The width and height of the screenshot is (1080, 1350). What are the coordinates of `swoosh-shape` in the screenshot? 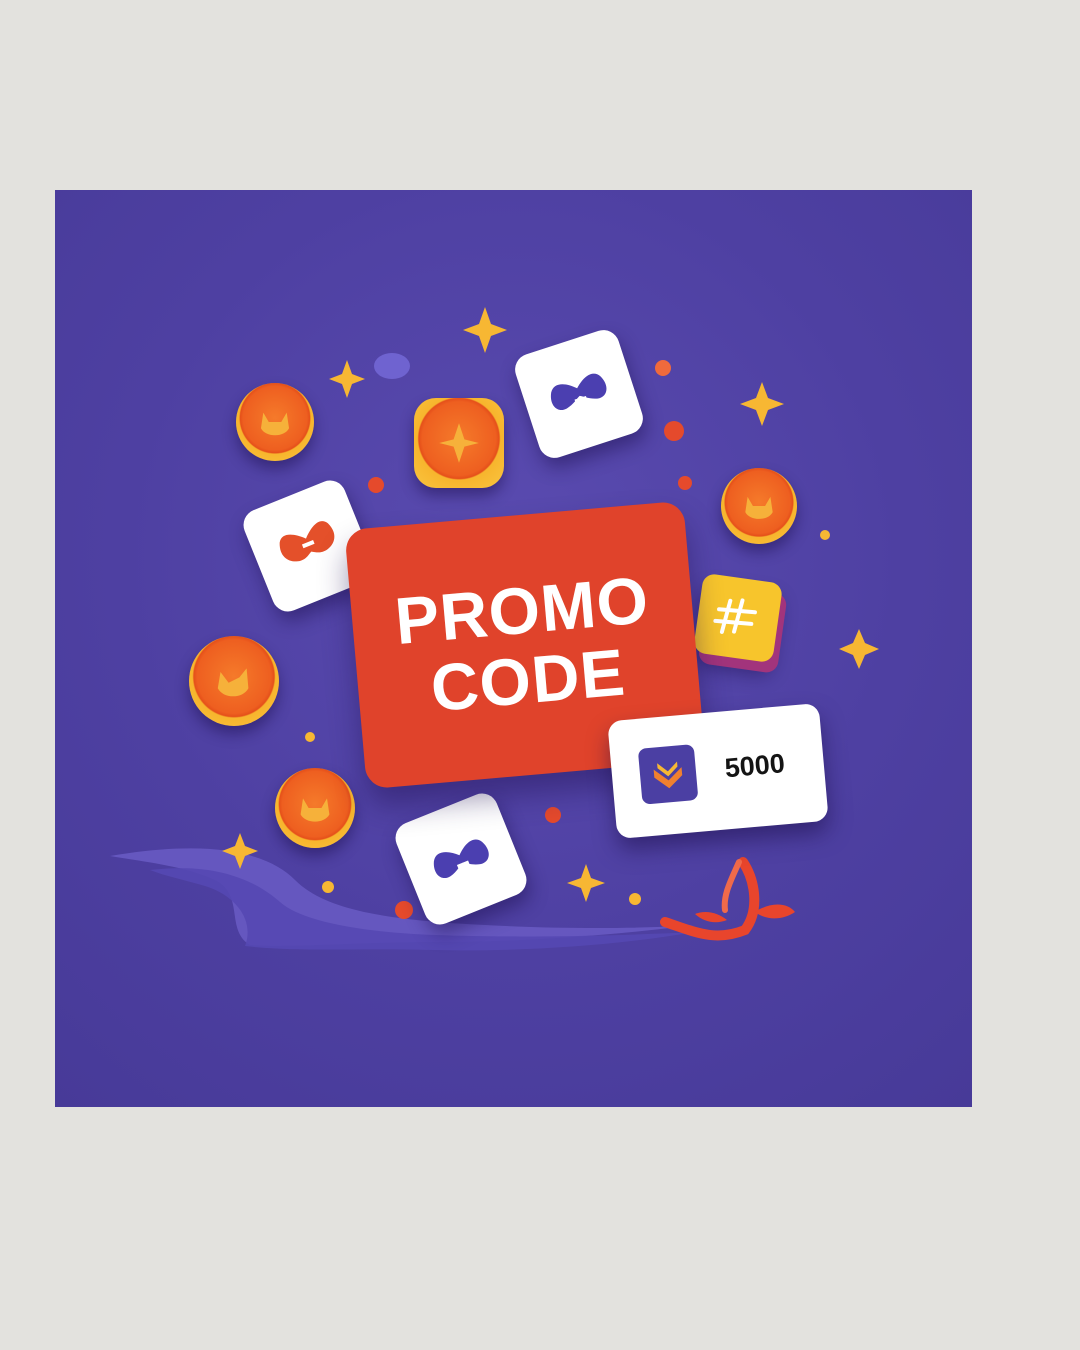 It's located at (402, 897).